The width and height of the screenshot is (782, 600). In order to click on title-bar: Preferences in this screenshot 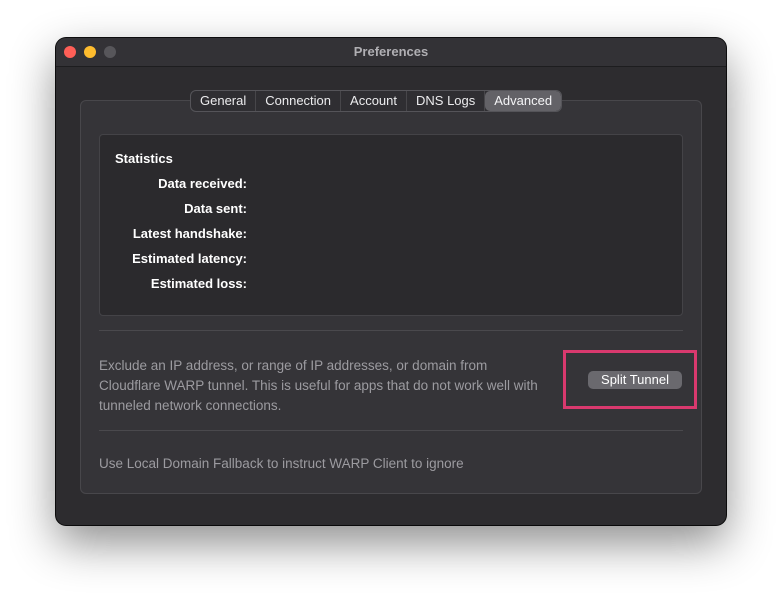, I will do `click(391, 52)`.